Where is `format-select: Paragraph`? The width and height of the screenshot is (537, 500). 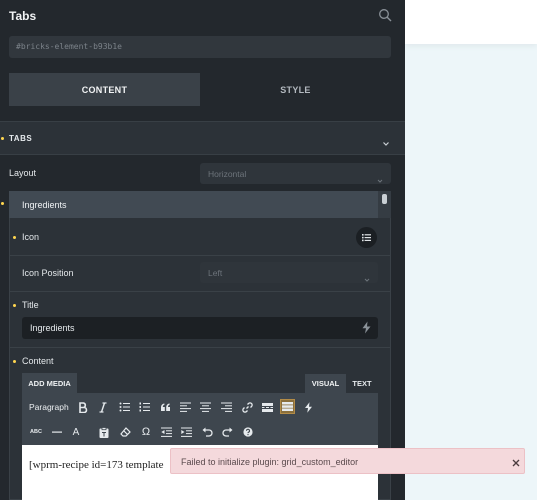 format-select: Paragraph is located at coordinates (49, 407).